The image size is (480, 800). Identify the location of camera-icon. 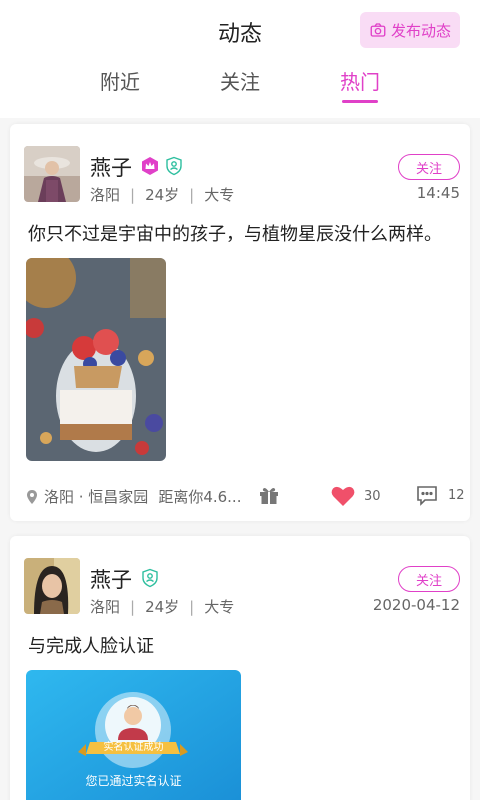
(378, 30).